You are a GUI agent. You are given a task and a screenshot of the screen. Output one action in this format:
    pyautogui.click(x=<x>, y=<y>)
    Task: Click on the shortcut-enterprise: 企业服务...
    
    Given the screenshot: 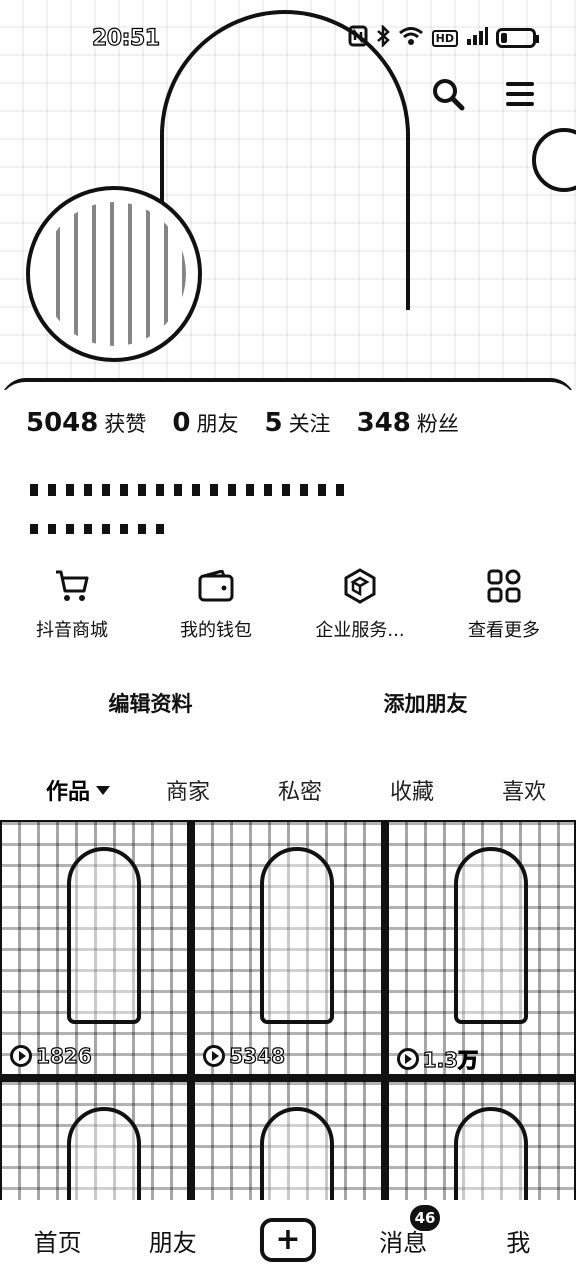 What is the action you would take?
    pyautogui.click(x=360, y=604)
    